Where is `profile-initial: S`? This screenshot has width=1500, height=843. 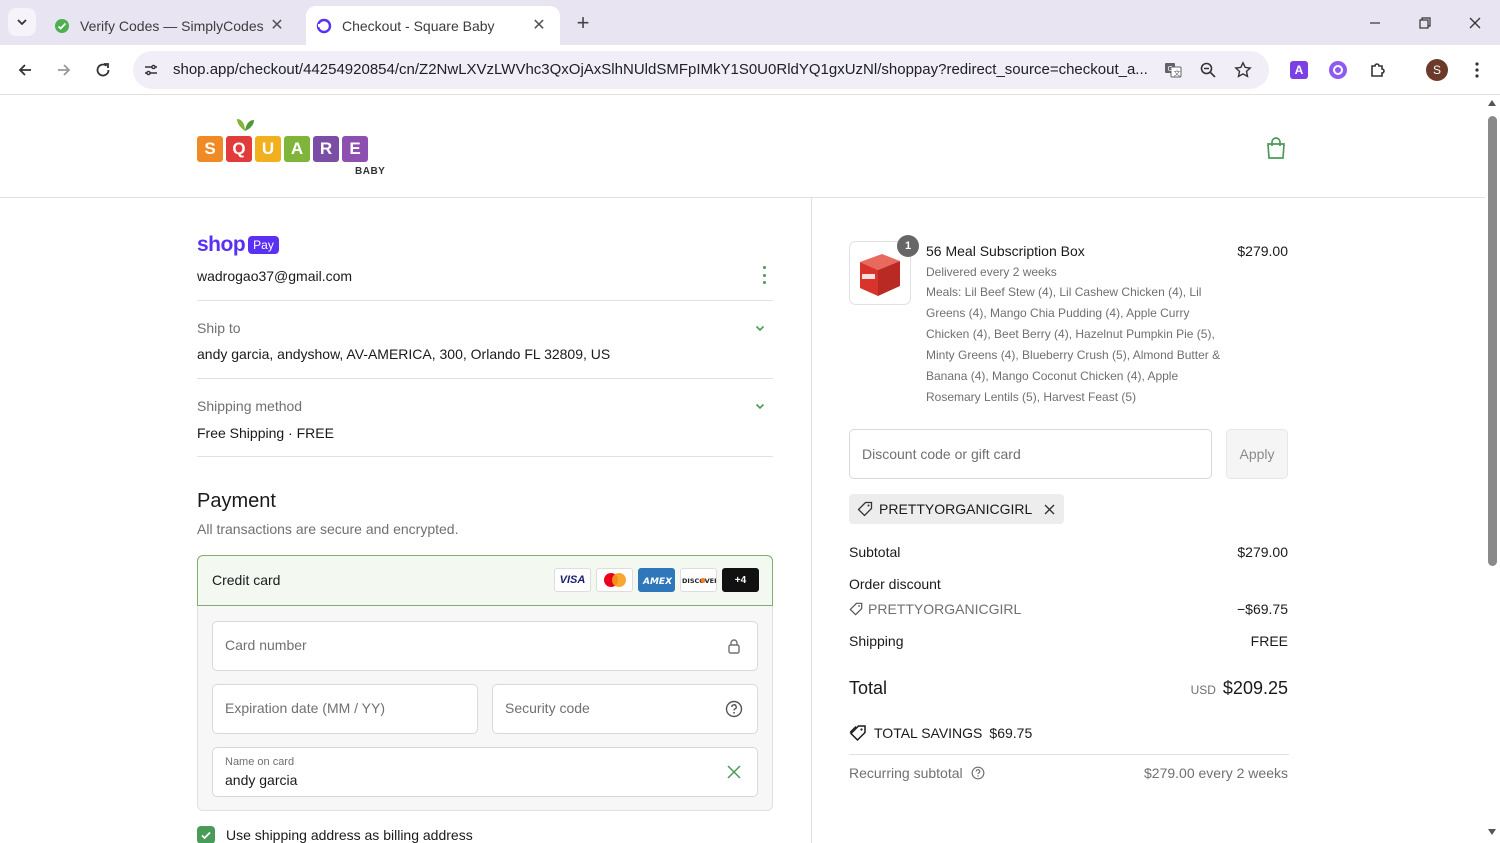
profile-initial: S is located at coordinates (1437, 70).